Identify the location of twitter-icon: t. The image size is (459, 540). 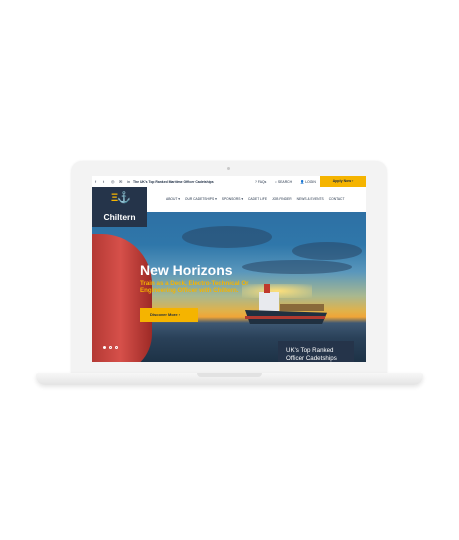
(105, 181).